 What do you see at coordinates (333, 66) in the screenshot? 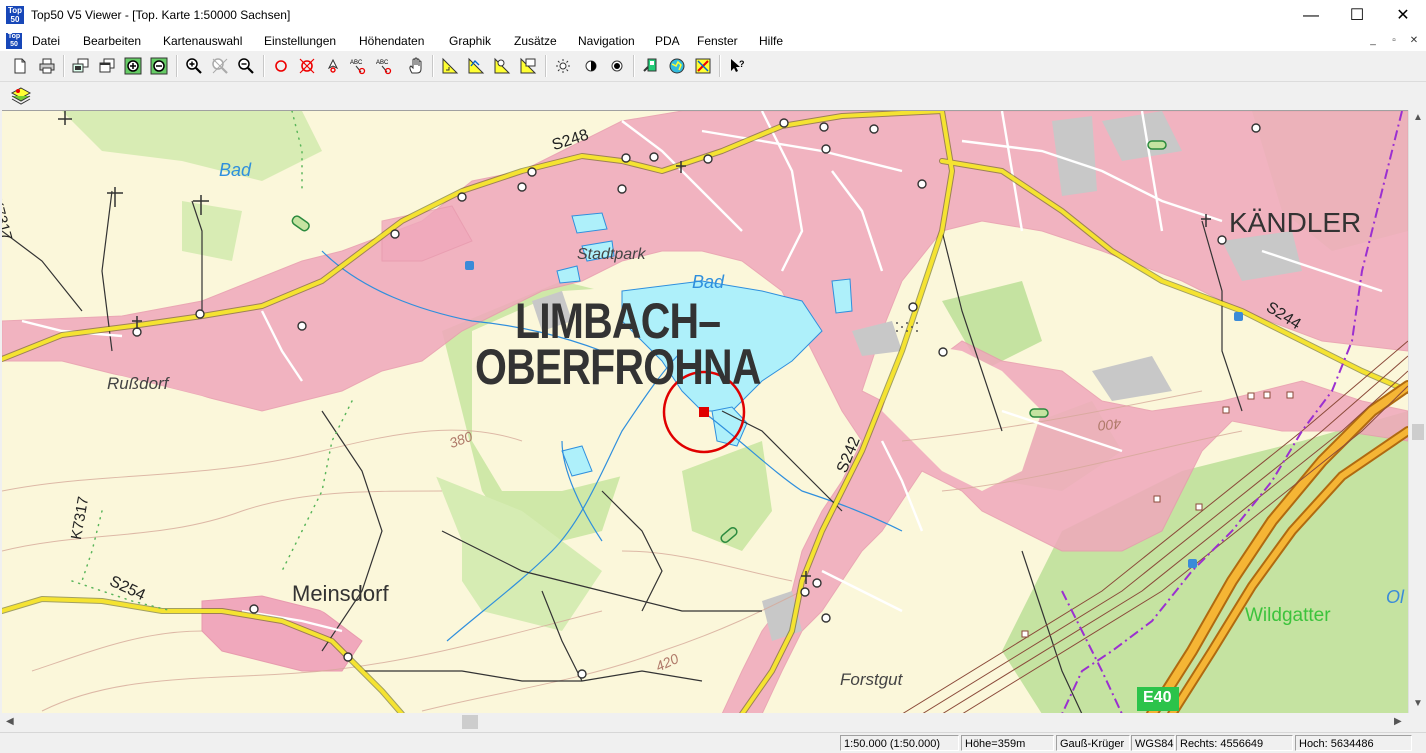
I see `pin-icon` at bounding box center [333, 66].